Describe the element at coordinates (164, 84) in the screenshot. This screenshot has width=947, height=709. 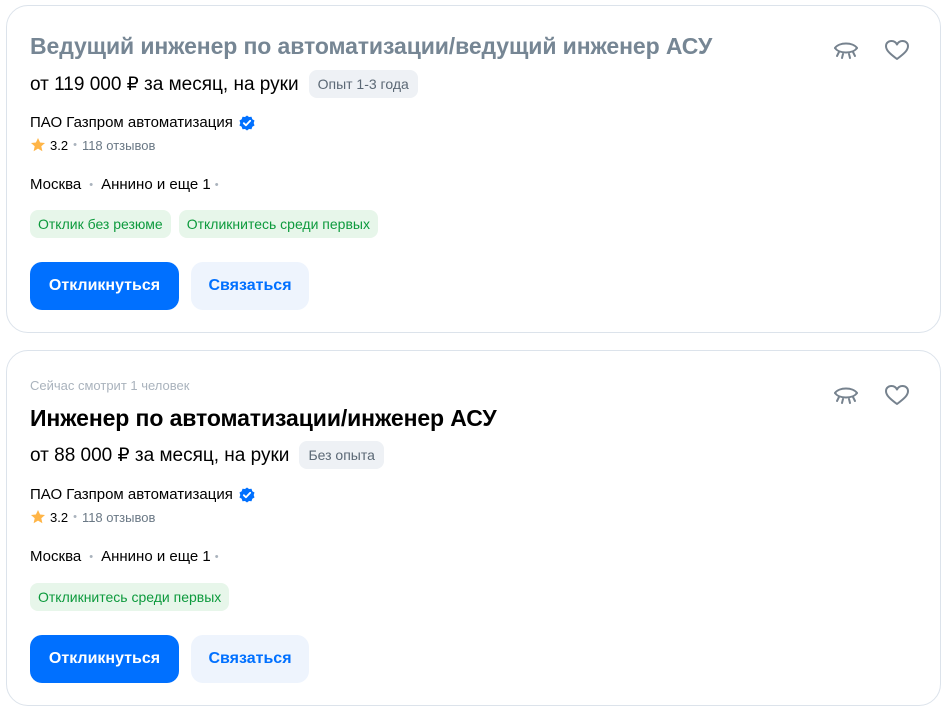
I see `salary: от 119 000 ₽ за месяц, на руки` at that location.